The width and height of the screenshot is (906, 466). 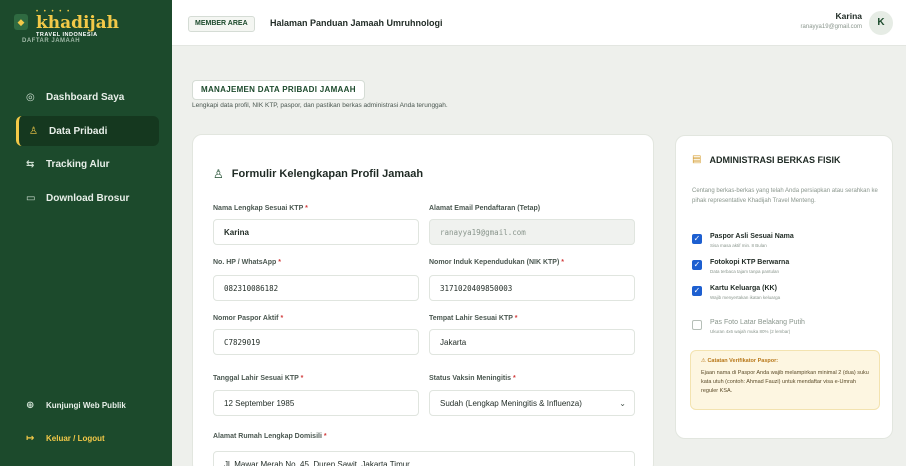 What do you see at coordinates (740, 361) in the screenshot?
I see `note-title: ⚠ Catatan Verifikator Paspor:` at bounding box center [740, 361].